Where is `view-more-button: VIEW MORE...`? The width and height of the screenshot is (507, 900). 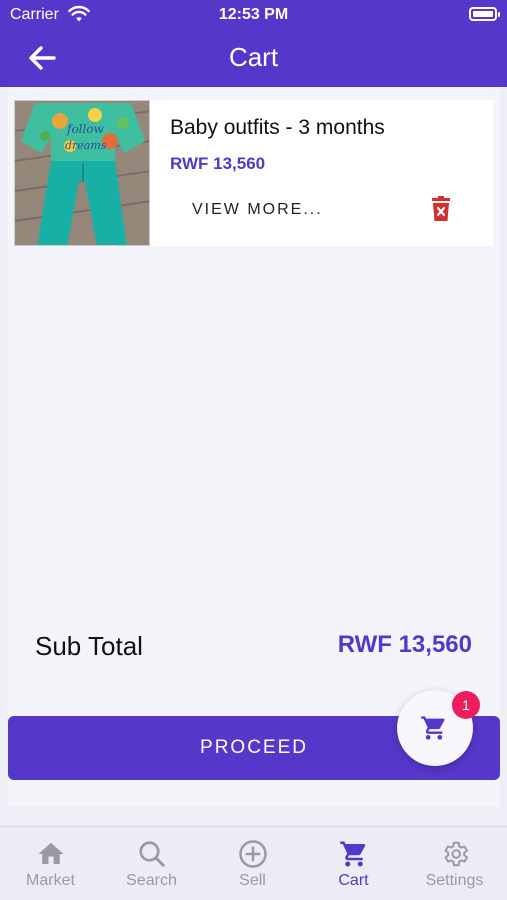
view-more-button: VIEW MORE... is located at coordinates (257, 210).